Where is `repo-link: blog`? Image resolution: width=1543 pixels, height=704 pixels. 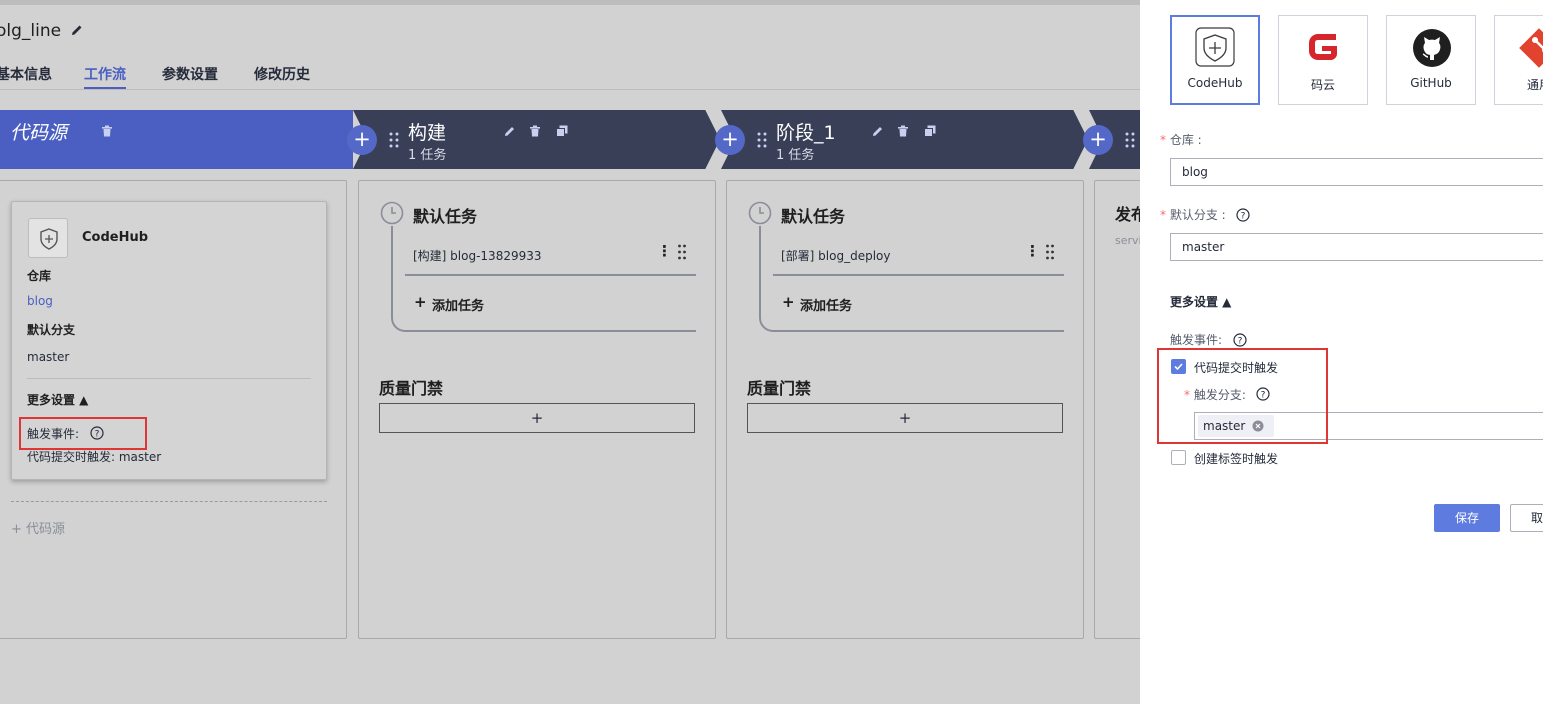
repo-link: blog is located at coordinates (40, 301).